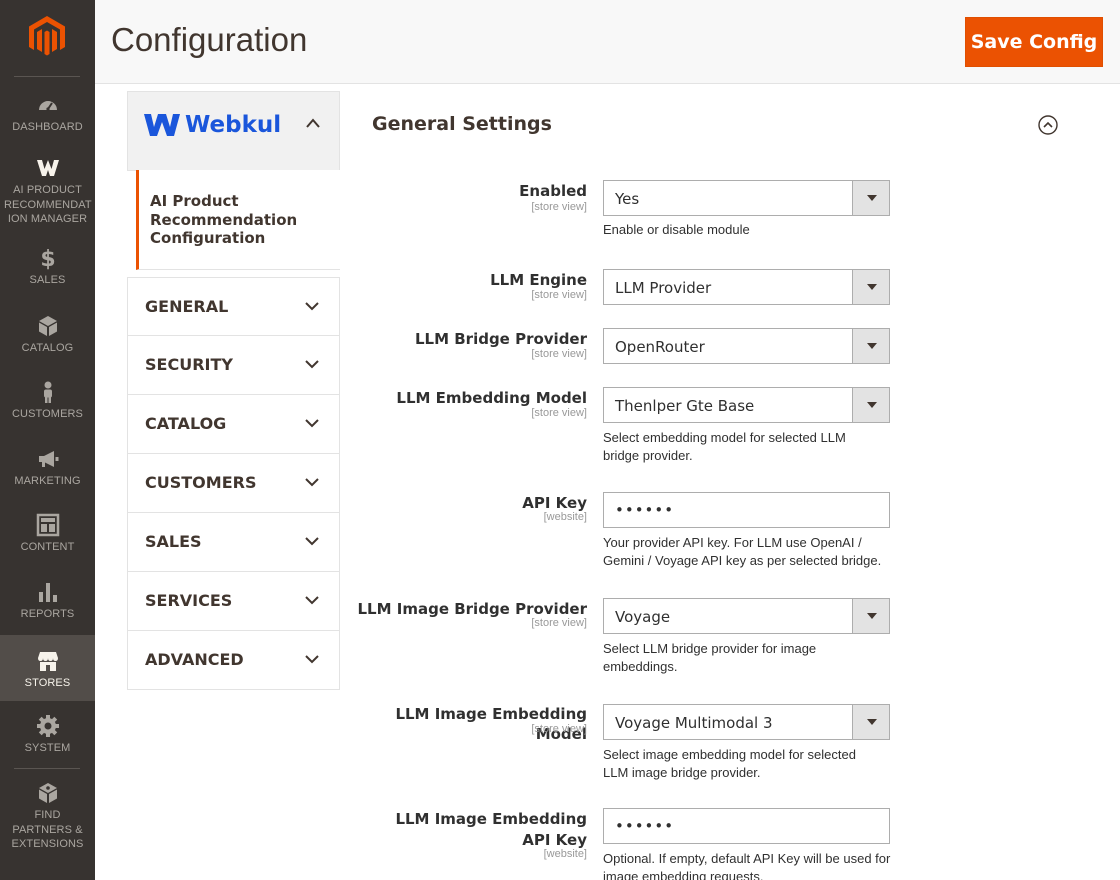 Image resolution: width=1120 pixels, height=880 pixels. I want to click on tab-label: CATALOG, so click(186, 423).